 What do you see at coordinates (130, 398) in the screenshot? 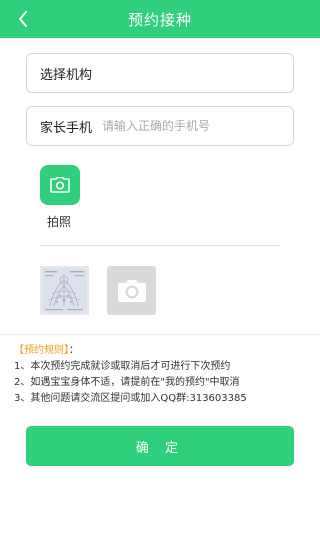
I see `rule-item: 3、其他问题请交流区提问或加入QQ群:313603385` at bounding box center [130, 398].